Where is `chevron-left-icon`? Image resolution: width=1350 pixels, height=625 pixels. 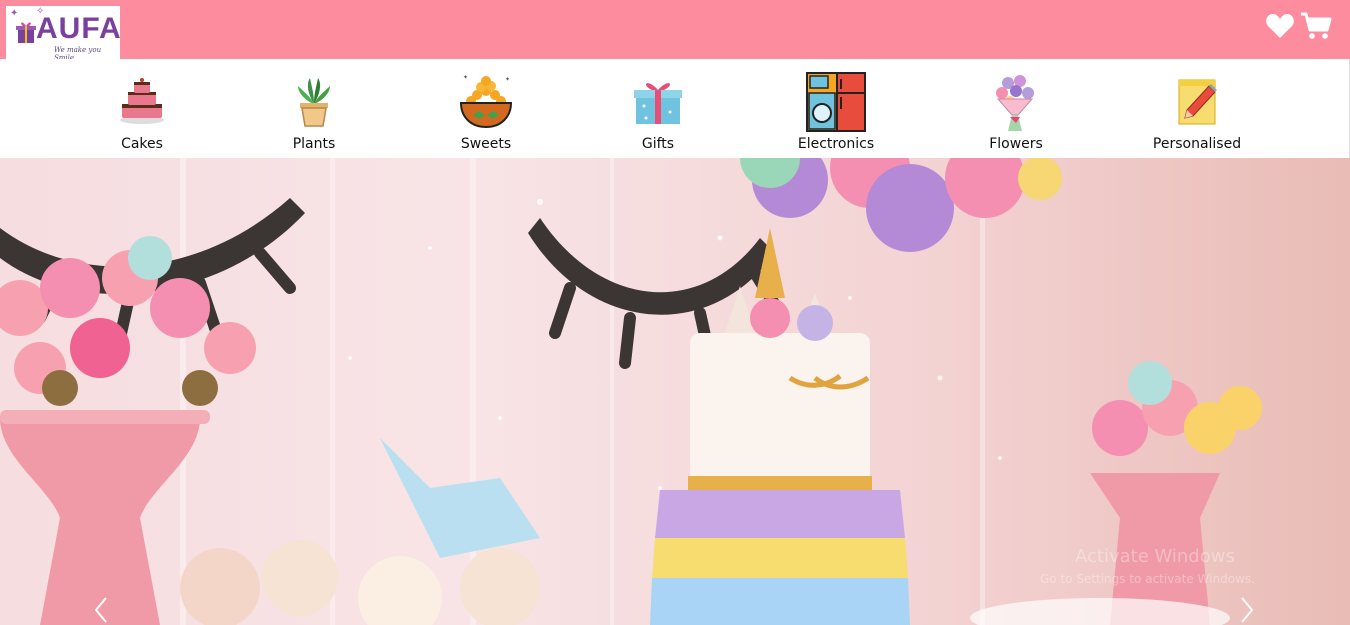
chevron-left-icon is located at coordinates (100, 610).